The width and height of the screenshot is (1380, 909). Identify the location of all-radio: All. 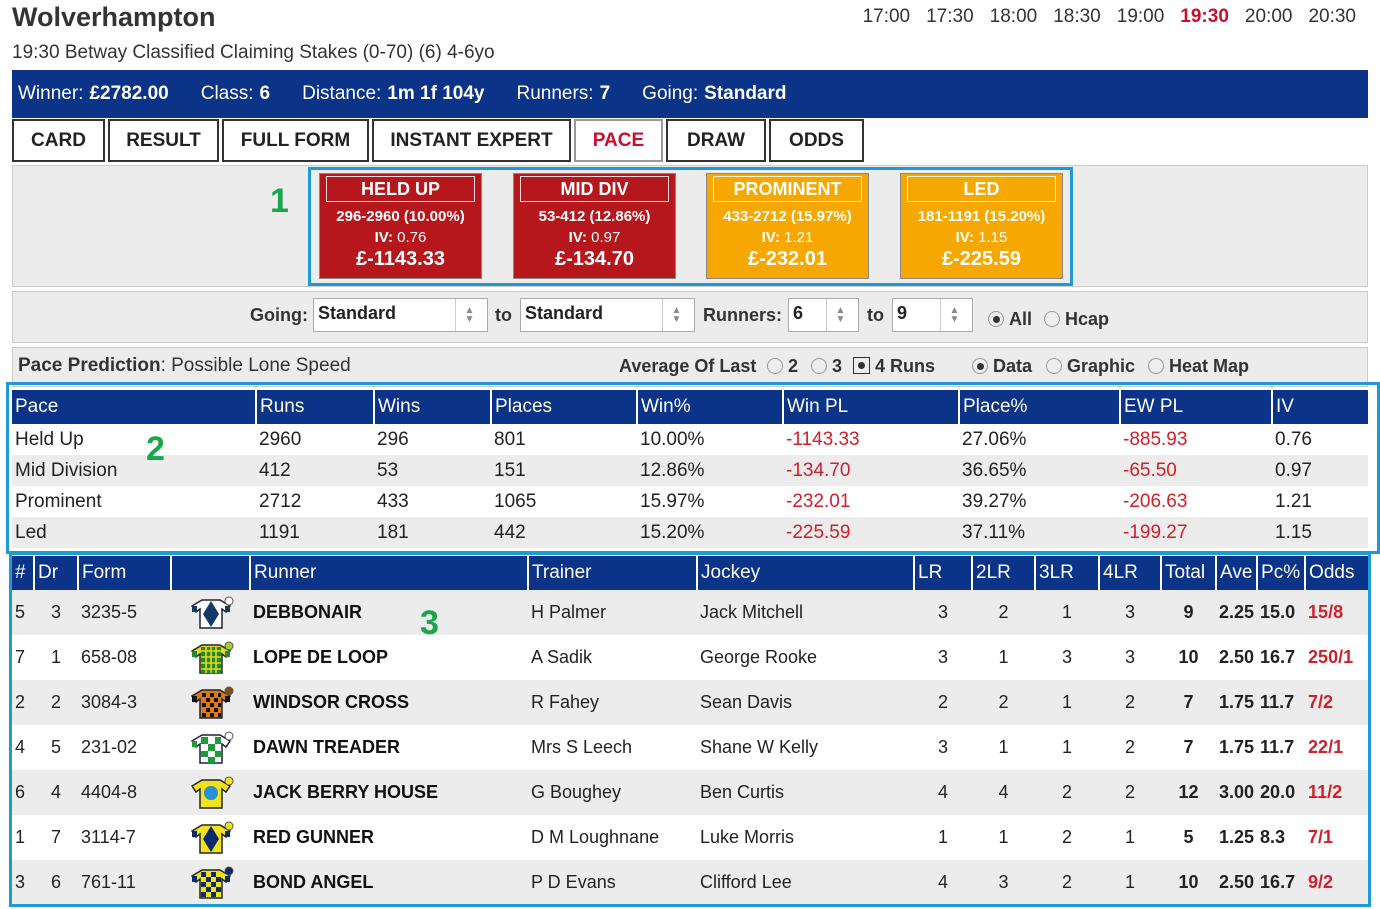
(1010, 319).